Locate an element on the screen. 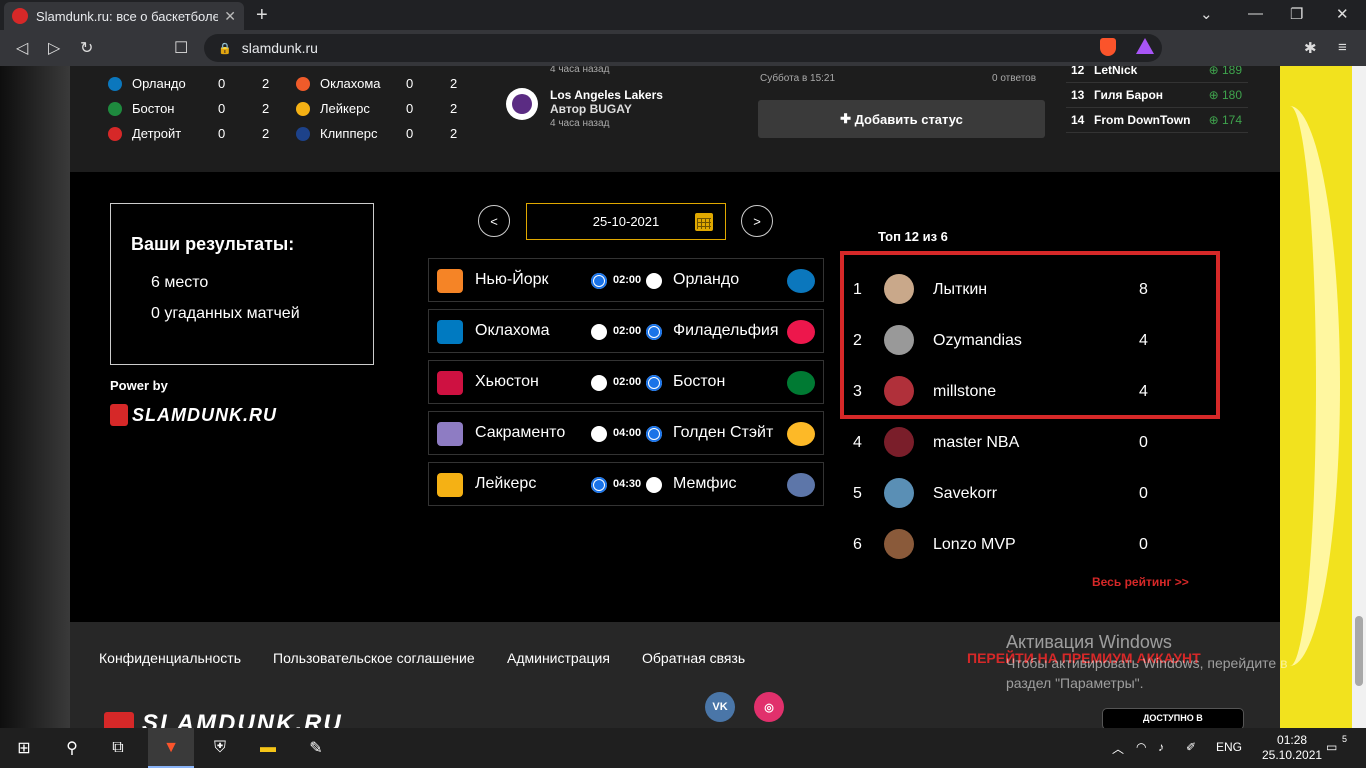 The width and height of the screenshot is (1366, 768). scrollbar-thumb is located at coordinates (1359, 651).